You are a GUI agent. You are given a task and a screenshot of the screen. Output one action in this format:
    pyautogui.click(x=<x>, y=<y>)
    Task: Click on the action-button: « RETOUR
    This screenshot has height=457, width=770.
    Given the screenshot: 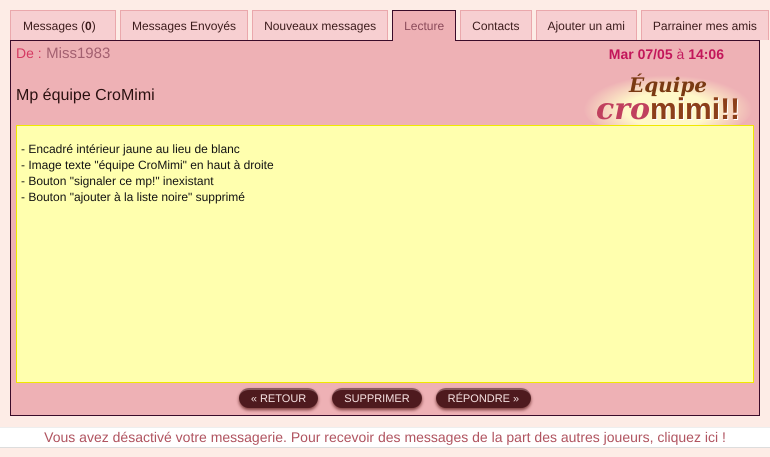 What is the action you would take?
    pyautogui.click(x=278, y=398)
    